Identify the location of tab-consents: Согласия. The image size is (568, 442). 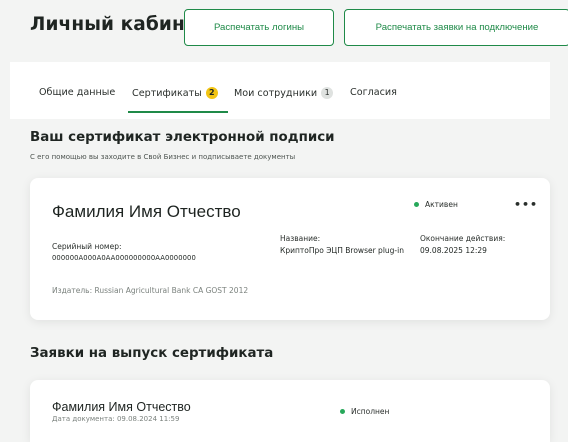
(373, 92).